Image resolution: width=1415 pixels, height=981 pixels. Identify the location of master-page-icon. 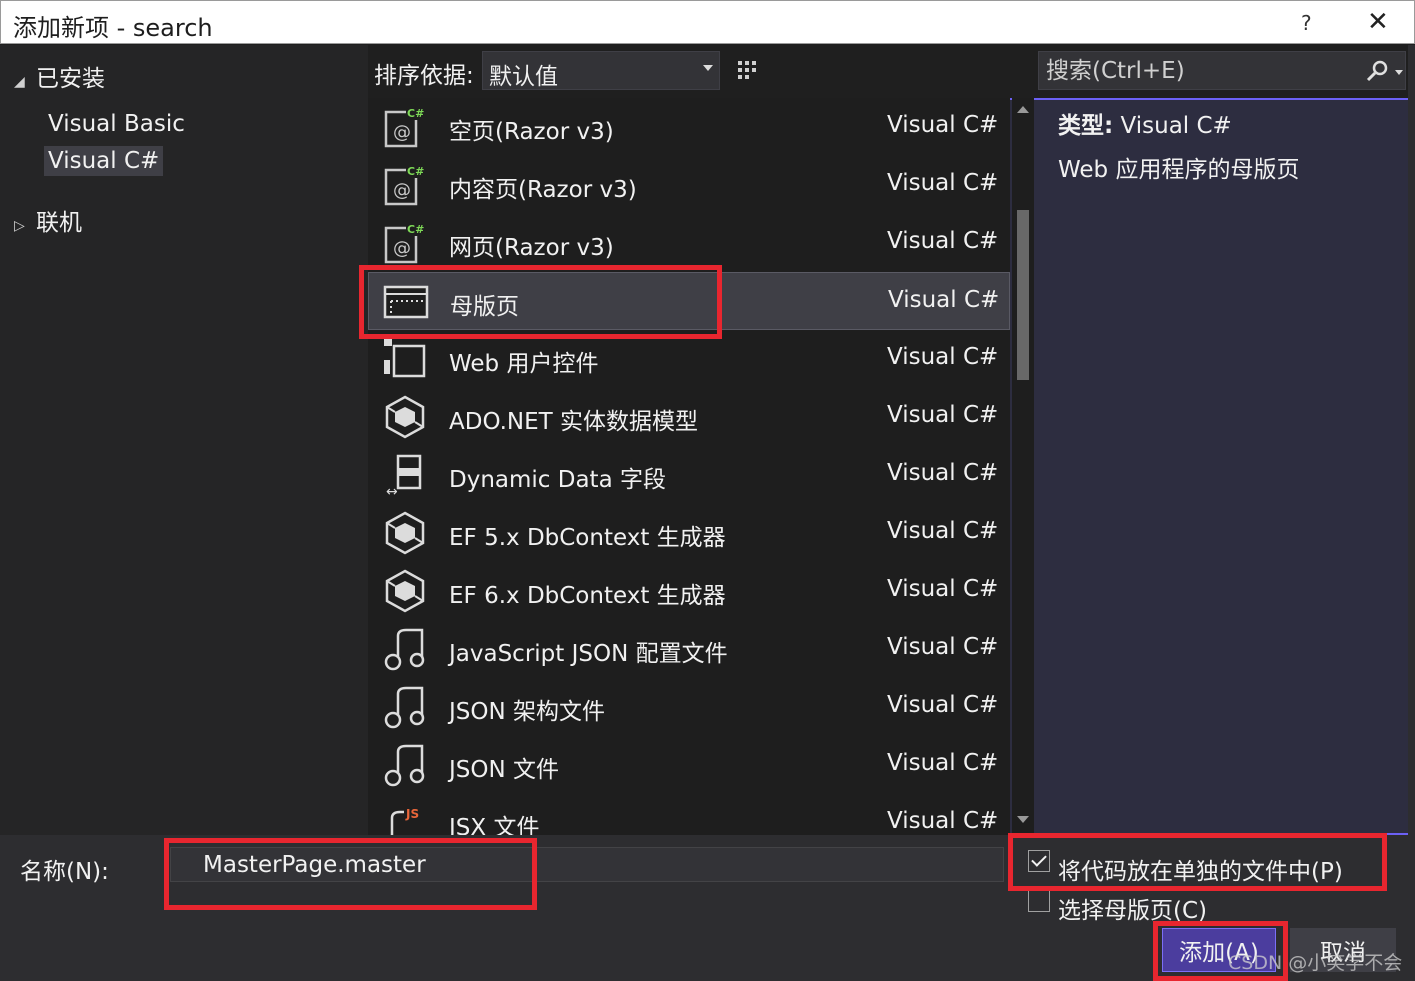
(406, 302).